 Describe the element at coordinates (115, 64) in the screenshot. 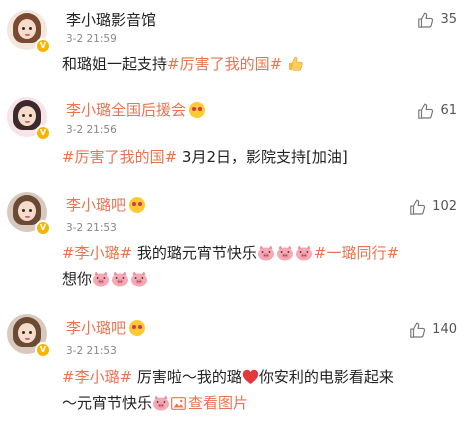

I see `comment-text-plain: 和璐姐一起支持` at that location.